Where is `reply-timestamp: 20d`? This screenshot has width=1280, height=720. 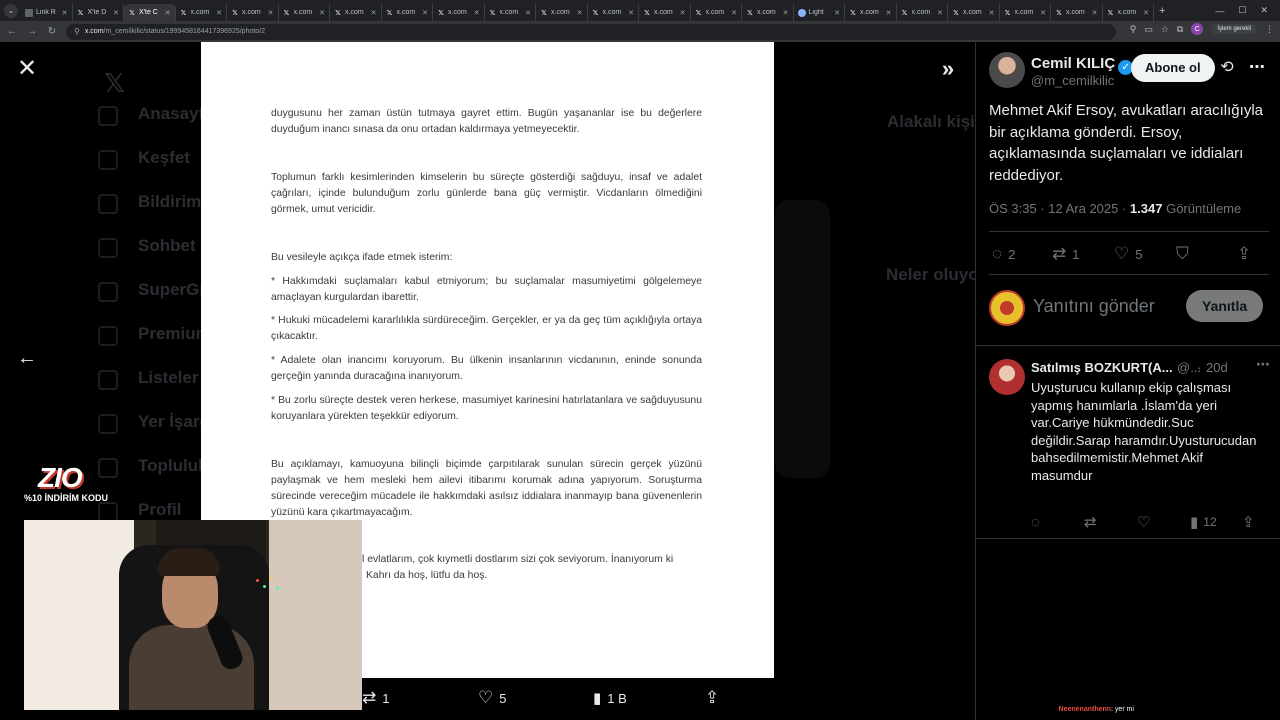
reply-timestamp: 20d is located at coordinates (1217, 367).